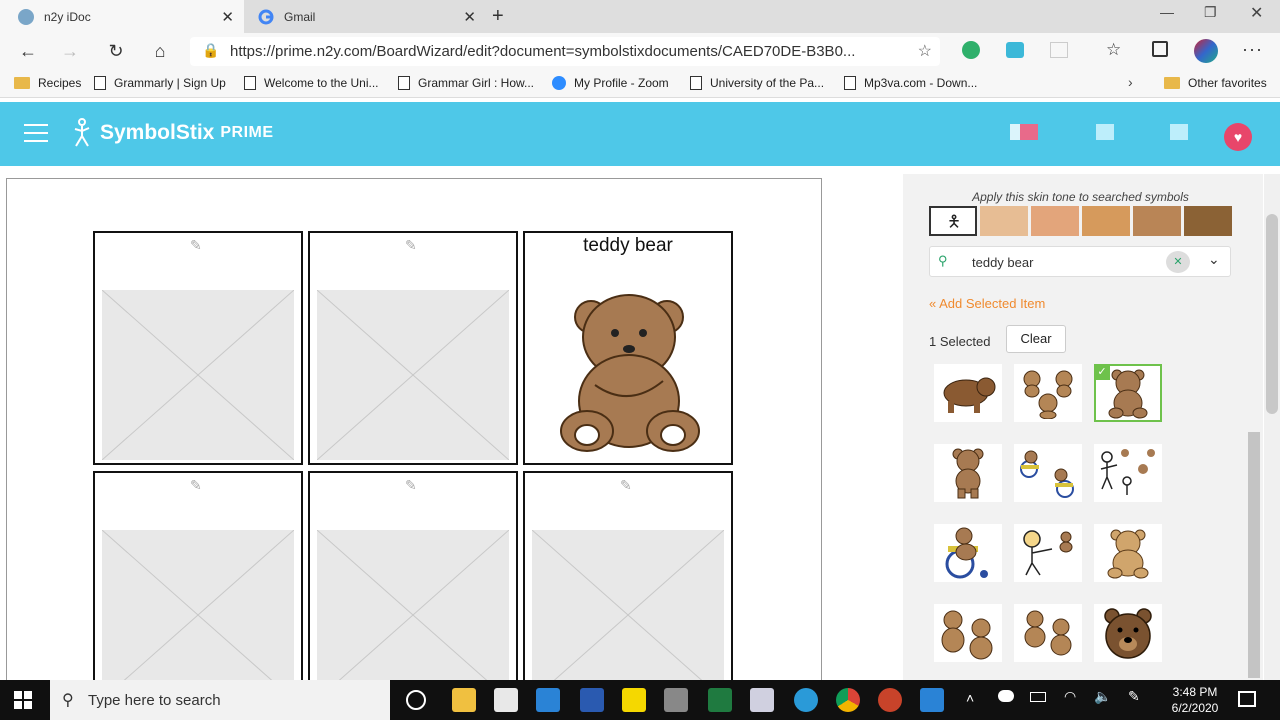  What do you see at coordinates (1178, 262) in the screenshot?
I see `clear-search-icon: ✕` at bounding box center [1178, 262].